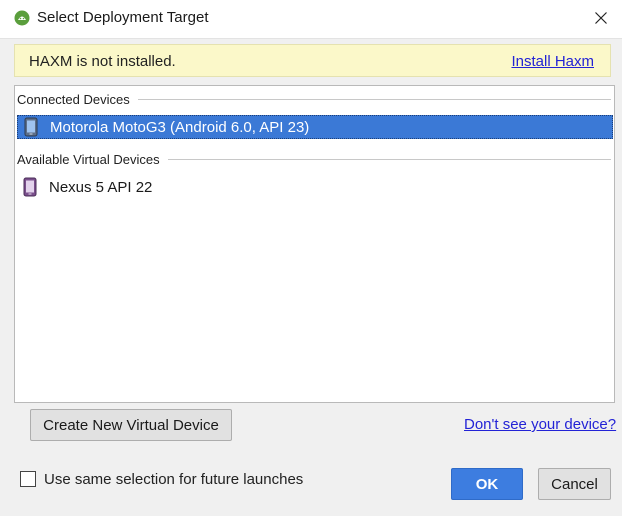 Image resolution: width=622 pixels, height=516 pixels. I want to click on install-haxm-link: Install Haxm, so click(552, 61).